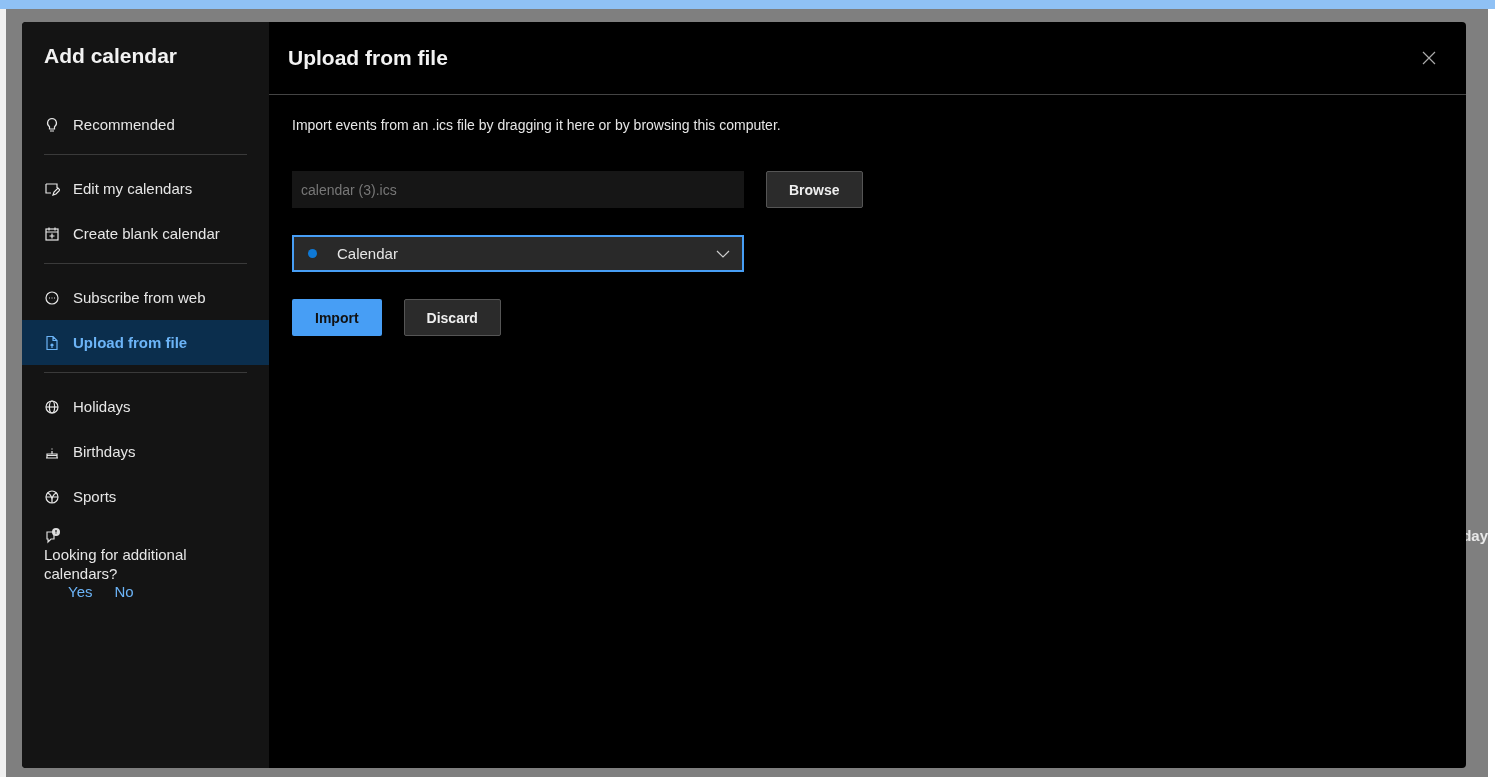 The image size is (1495, 777). What do you see at coordinates (145, 342) in the screenshot?
I see `sidebar-item: Upload from file` at bounding box center [145, 342].